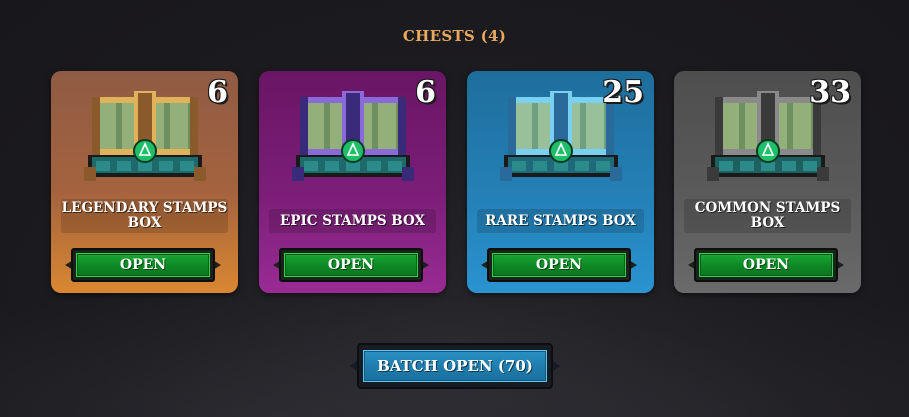 The height and width of the screenshot is (417, 909). I want to click on open-epic-button: OPEN, so click(351, 265).